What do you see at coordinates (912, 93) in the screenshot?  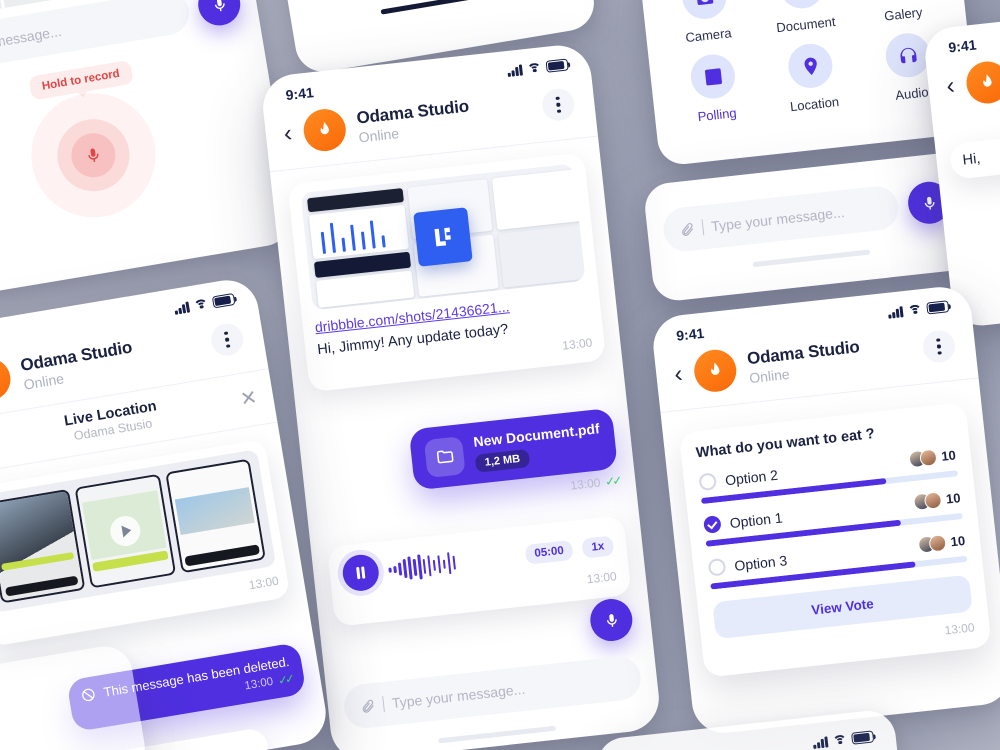 I see `attachment-label: Audio` at bounding box center [912, 93].